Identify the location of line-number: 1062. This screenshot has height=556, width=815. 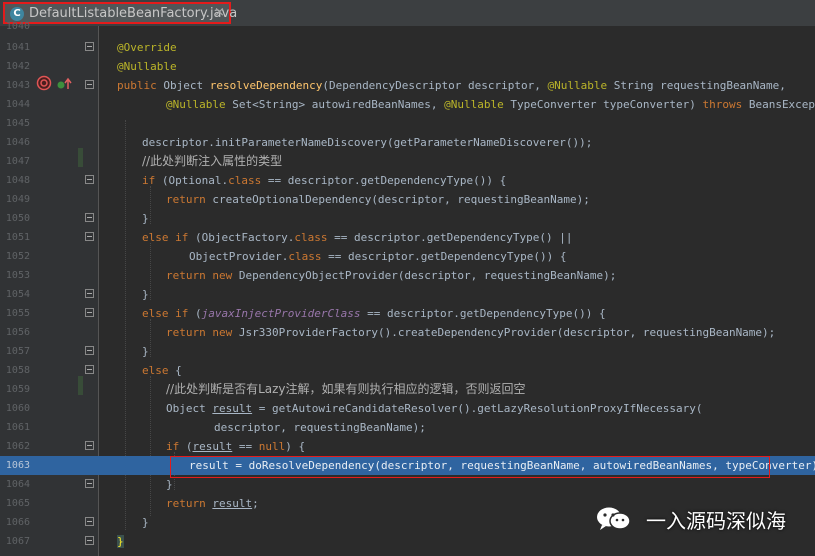
(17, 446).